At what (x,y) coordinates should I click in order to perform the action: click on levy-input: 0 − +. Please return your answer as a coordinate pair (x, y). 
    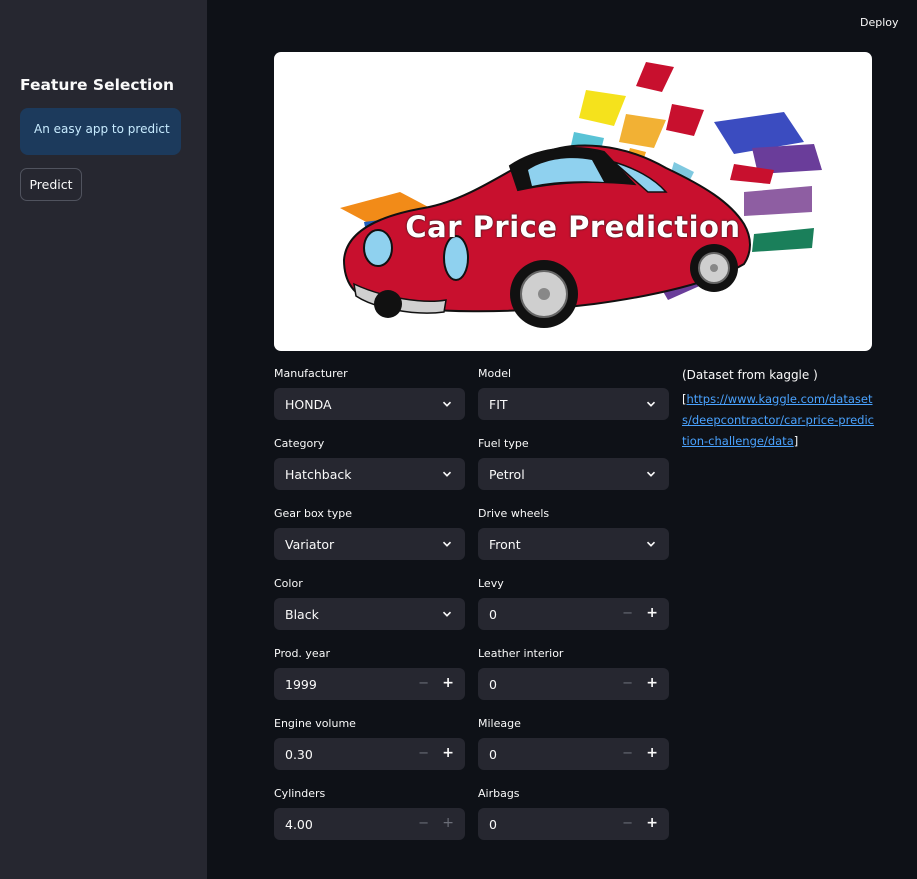
    Looking at the image, I should click on (573, 614).